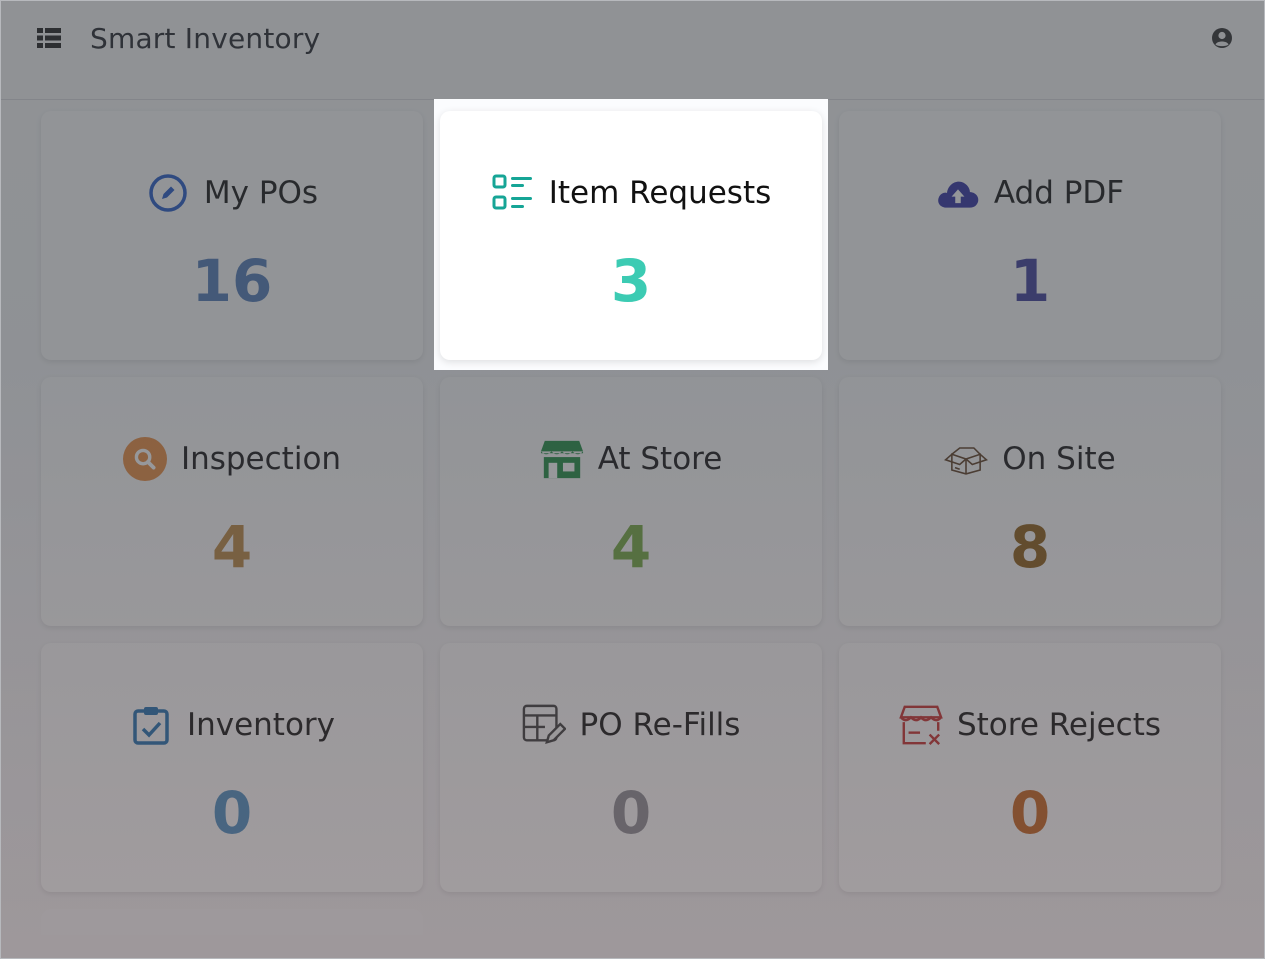  What do you see at coordinates (1059, 459) in the screenshot?
I see `card-label: On Site` at bounding box center [1059, 459].